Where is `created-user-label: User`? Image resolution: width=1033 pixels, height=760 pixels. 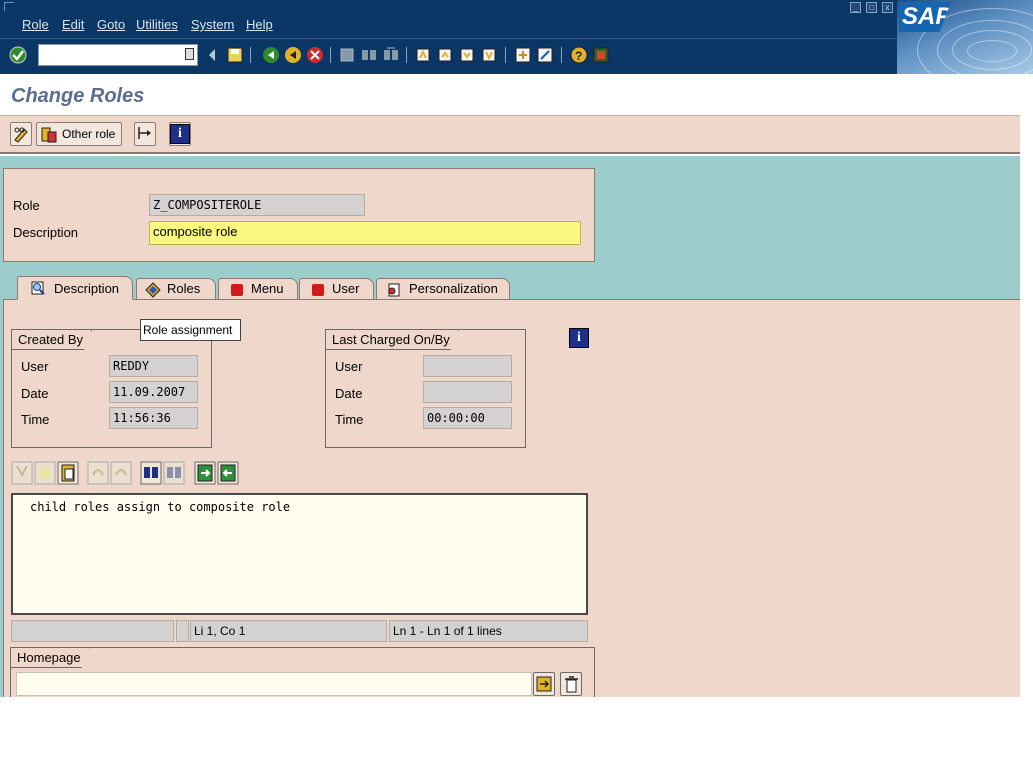 created-user-label: User is located at coordinates (35, 366).